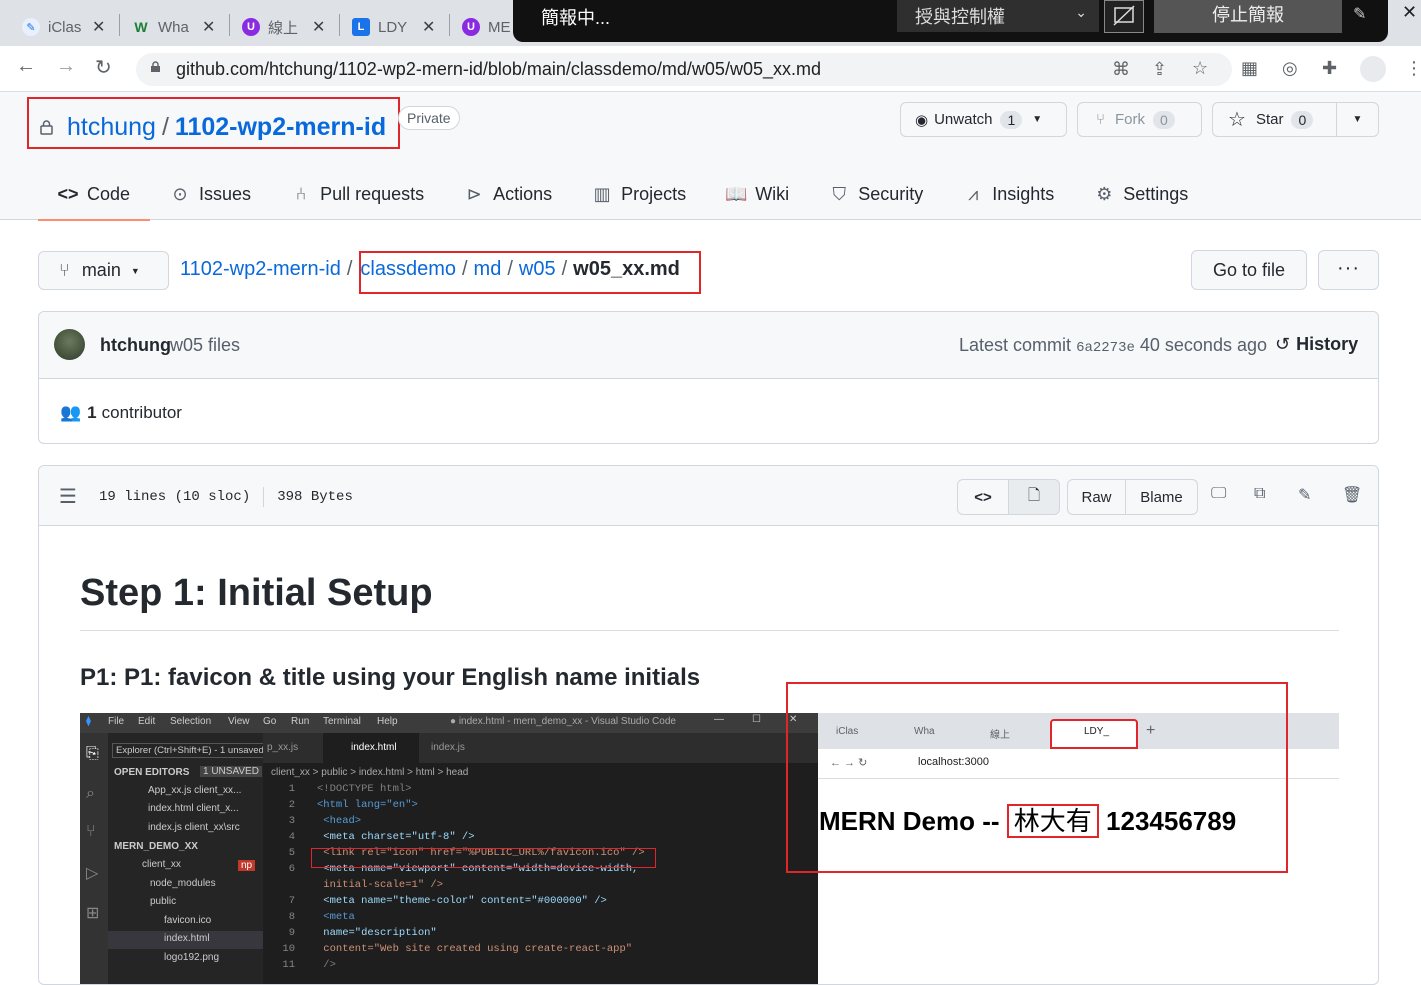 The image size is (1421, 985). Describe the element at coordinates (1123, 70) in the screenshot. I see `translate-icon: ⌘` at that location.